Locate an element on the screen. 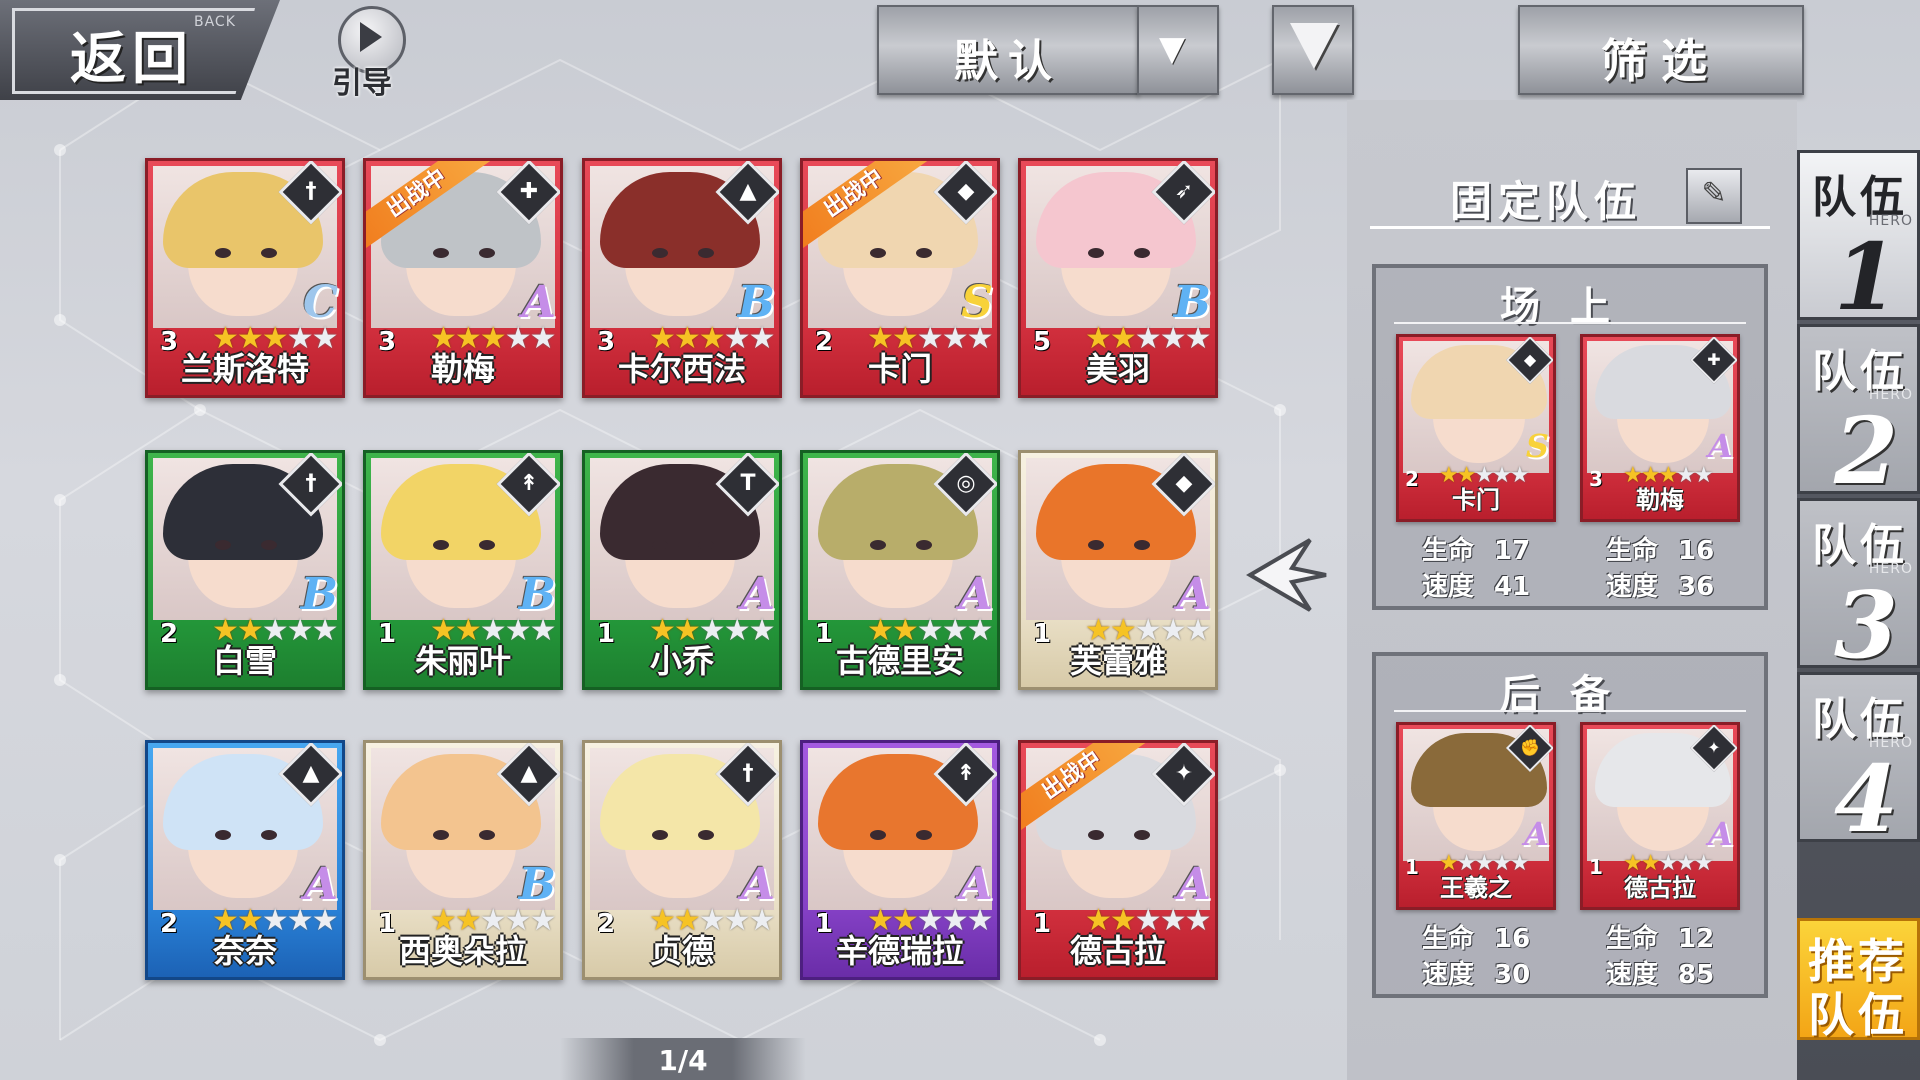 The height and width of the screenshot is (1080, 1920). speed-stat: 速度 85 is located at coordinates (1660, 972).